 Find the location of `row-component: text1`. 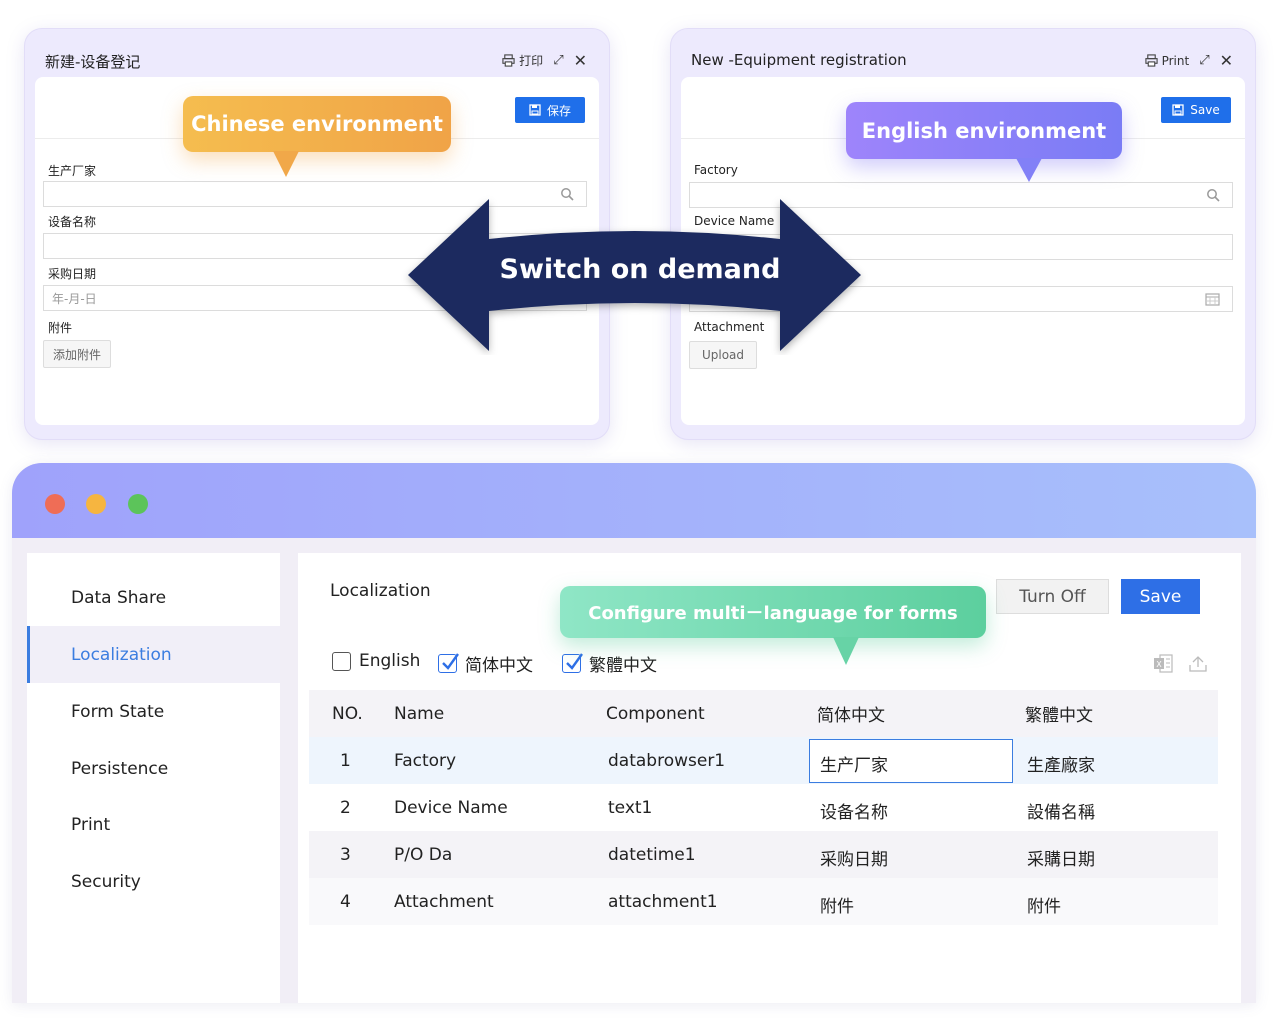

row-component: text1 is located at coordinates (630, 807).